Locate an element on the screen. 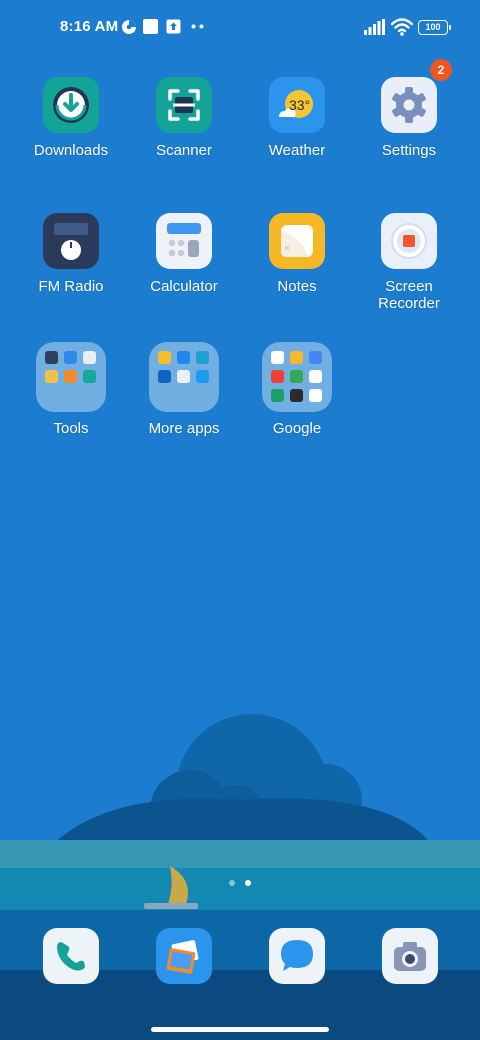 This screenshot has height=1040, width=480. app-label: Weather is located at coordinates (297, 150).